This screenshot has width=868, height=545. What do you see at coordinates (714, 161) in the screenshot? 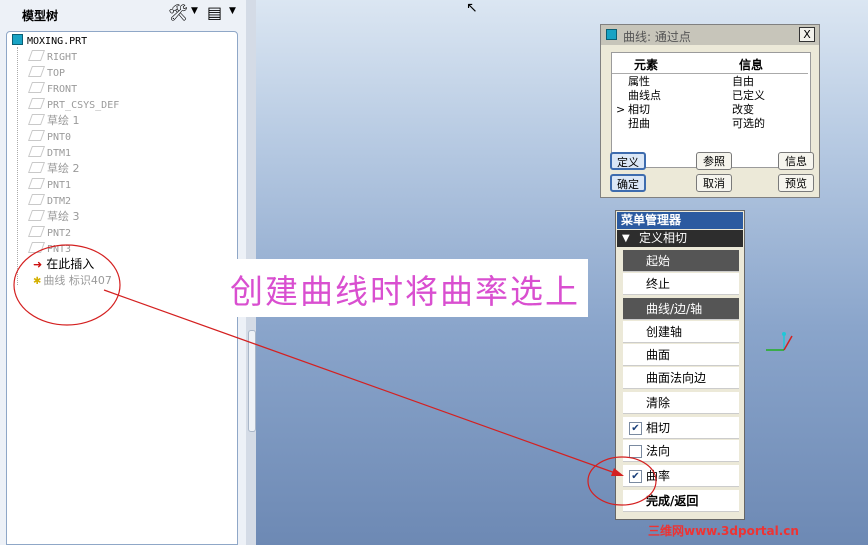
I see `reference-button: 参照` at bounding box center [714, 161].